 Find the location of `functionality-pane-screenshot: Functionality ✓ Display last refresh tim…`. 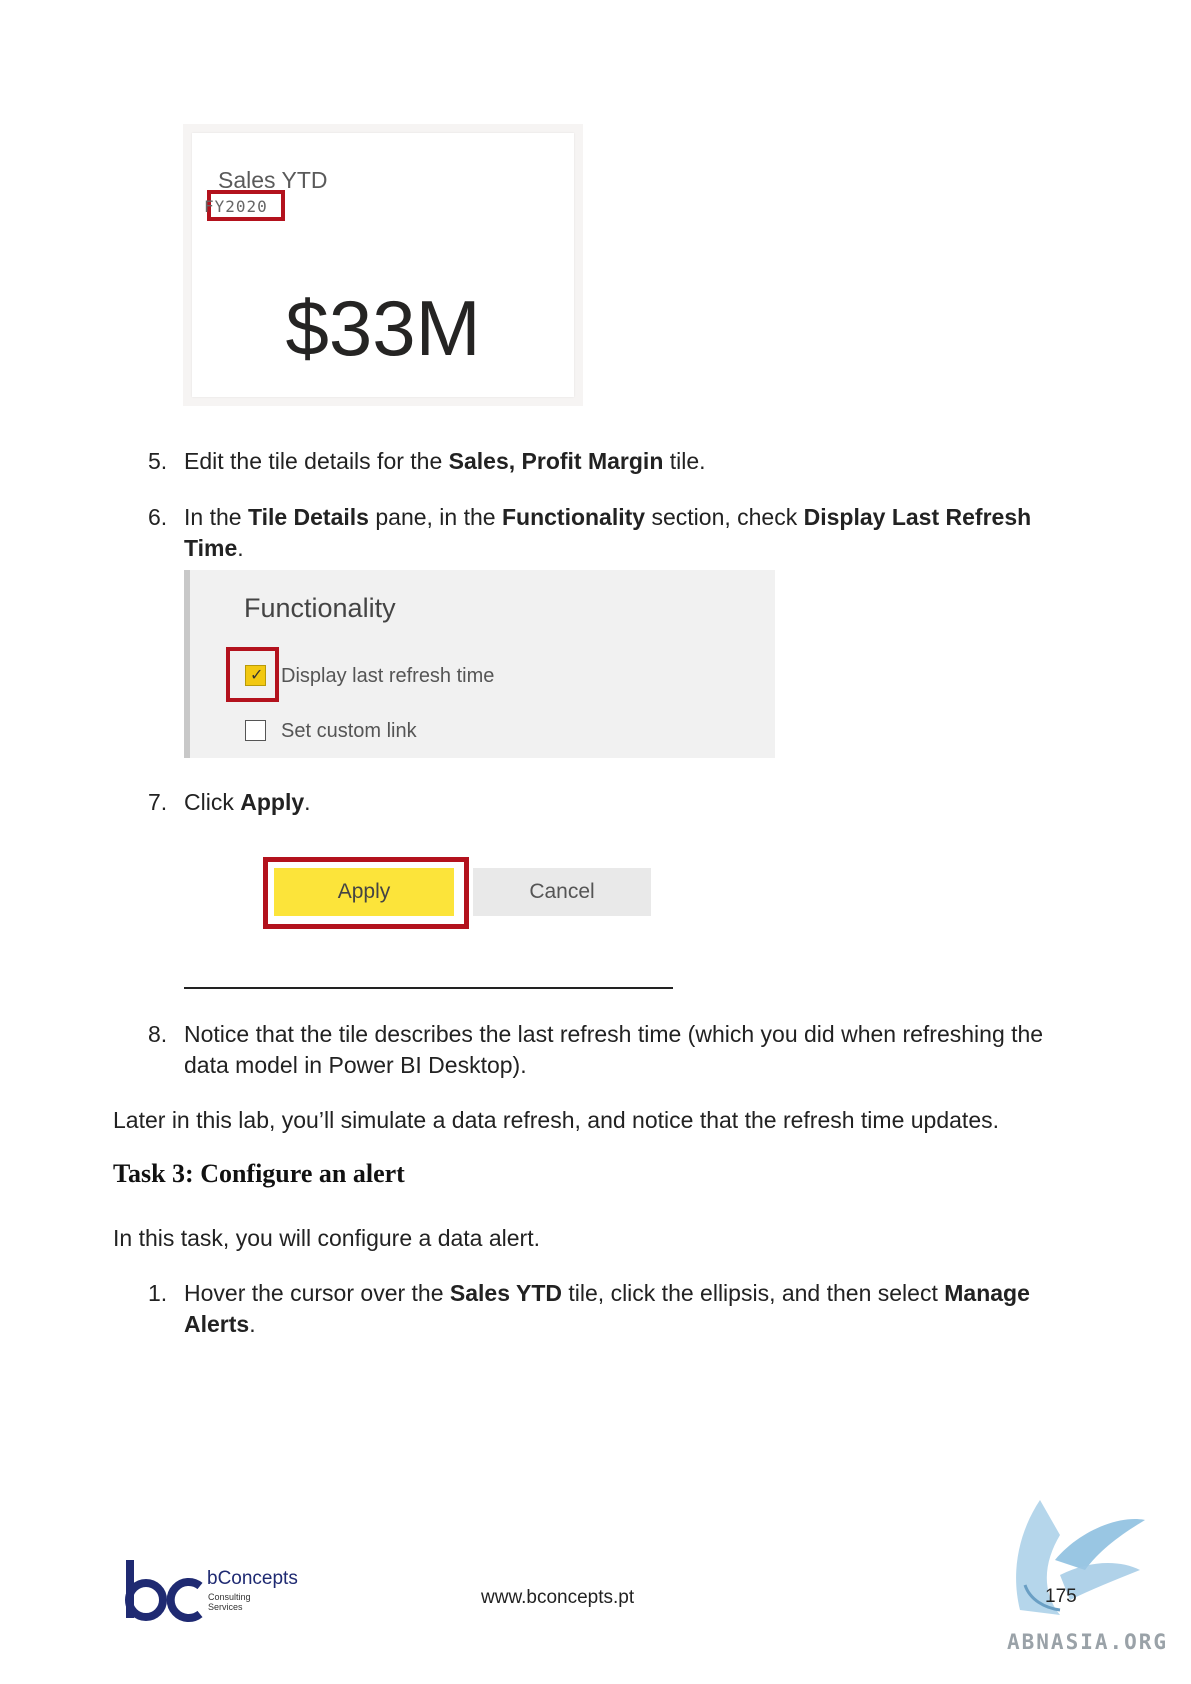

functionality-pane-screenshot: Functionality ✓ Display last refresh tim… is located at coordinates (479, 664).